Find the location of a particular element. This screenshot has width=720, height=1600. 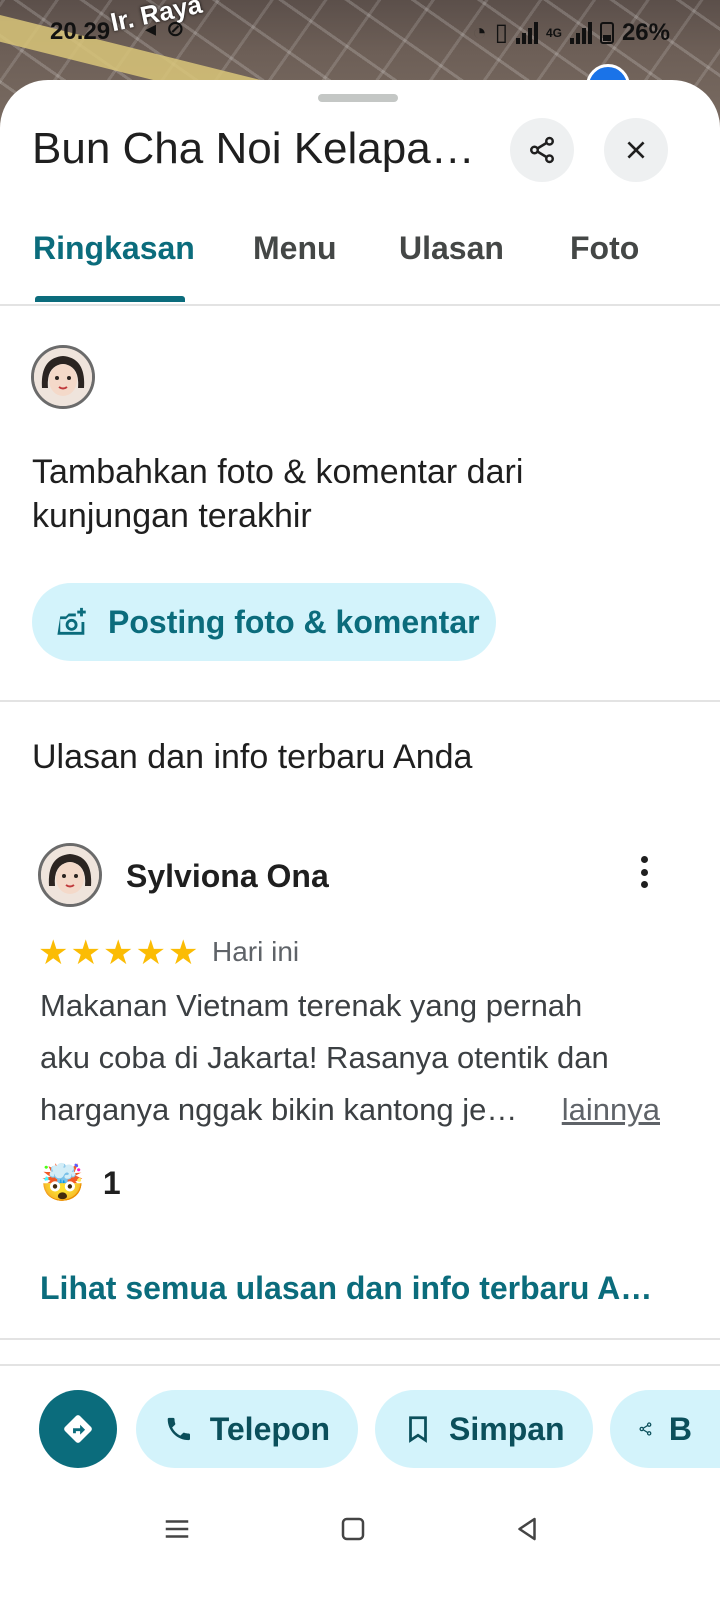

back-icon is located at coordinates (527, 1529).